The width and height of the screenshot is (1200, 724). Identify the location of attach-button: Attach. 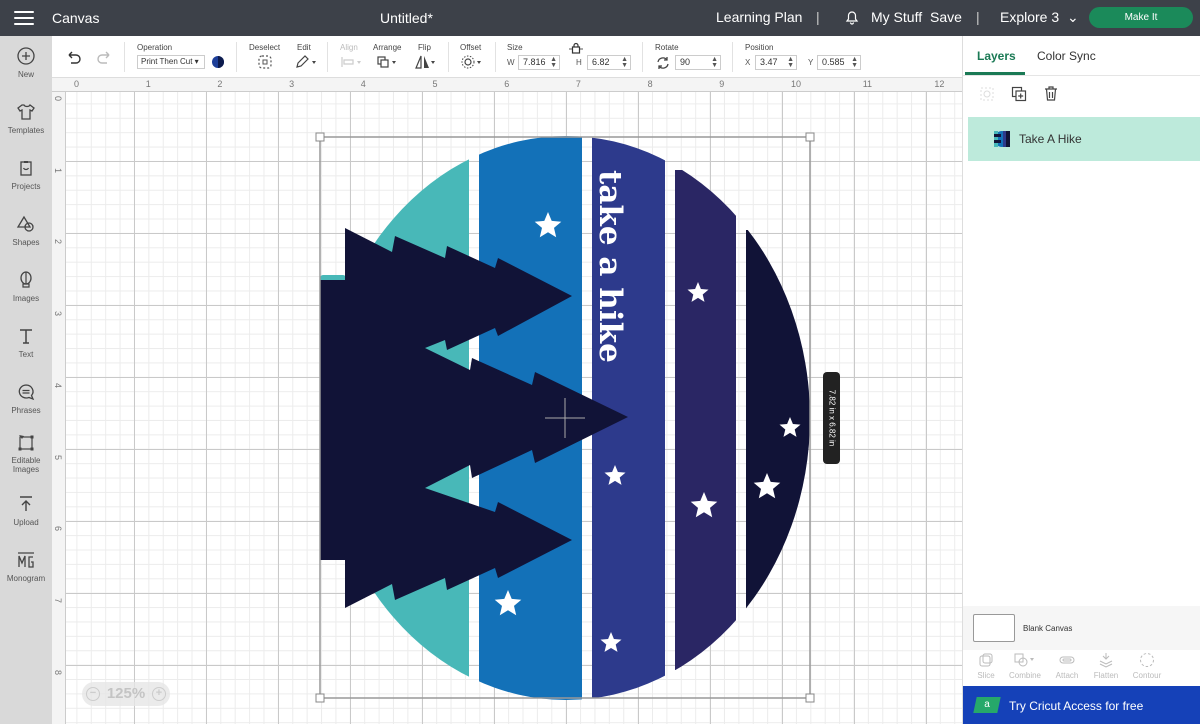
(1067, 666).